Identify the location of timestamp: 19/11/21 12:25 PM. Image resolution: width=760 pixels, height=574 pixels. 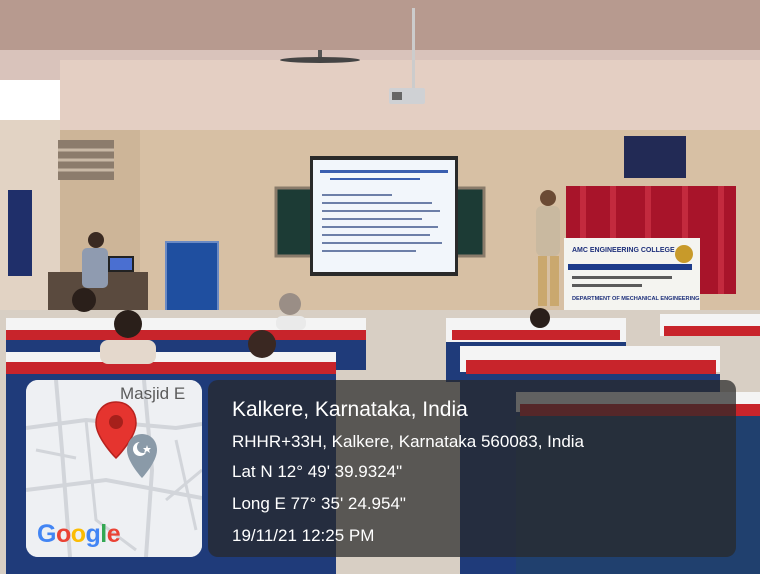
(303, 535).